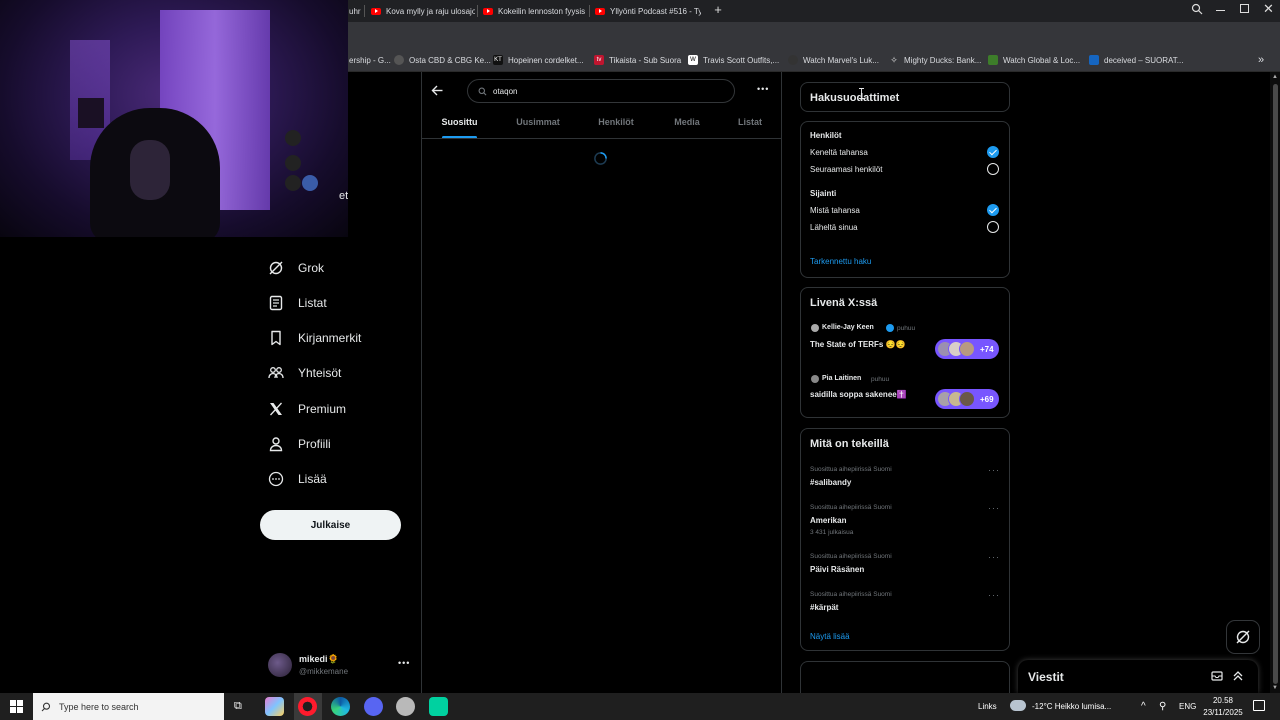 This screenshot has width=1280, height=720. Describe the element at coordinates (967, 349) in the screenshot. I see `space-listeners: +74` at that location.